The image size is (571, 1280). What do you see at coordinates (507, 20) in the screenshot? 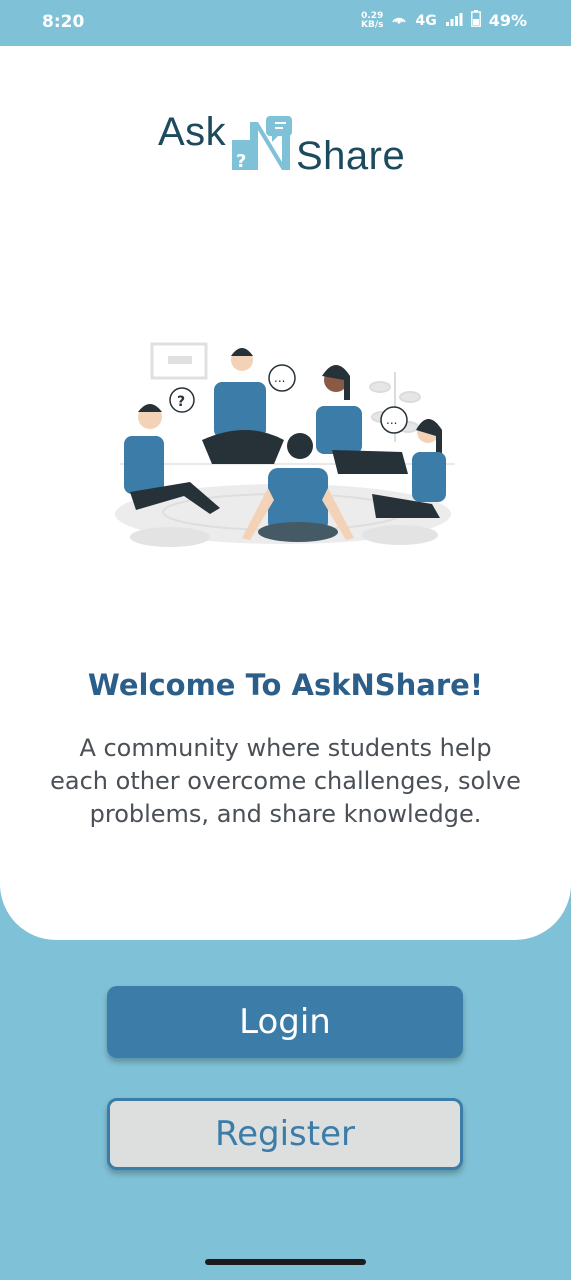
I see `battery-percentage: 49%` at bounding box center [507, 20].